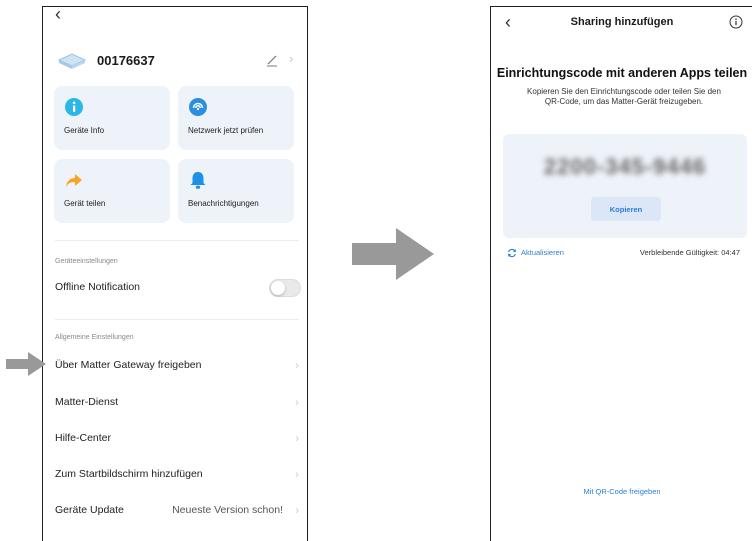  Describe the element at coordinates (625, 166) in the screenshot. I see `setup-code: 2200-345-9446` at that location.